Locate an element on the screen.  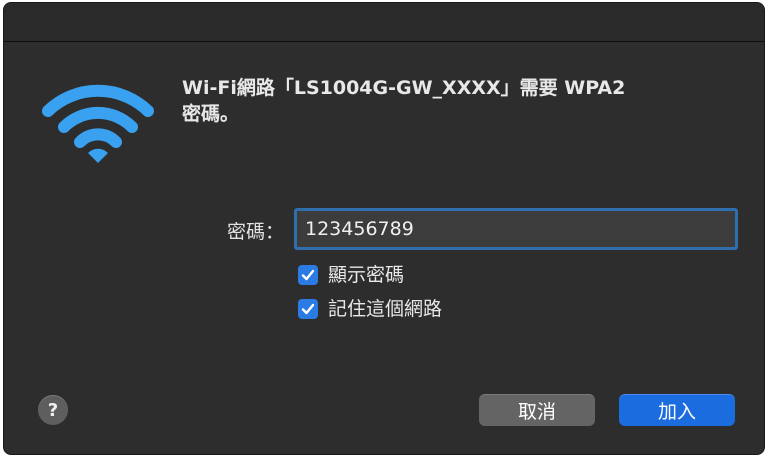
cancel-button: 取消 is located at coordinates (537, 410).